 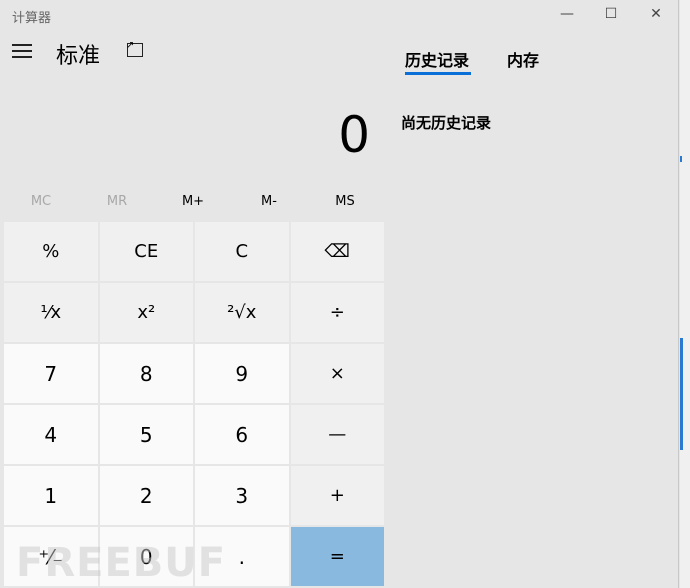 I want to click on mode-title: 标准, so click(x=78, y=56).